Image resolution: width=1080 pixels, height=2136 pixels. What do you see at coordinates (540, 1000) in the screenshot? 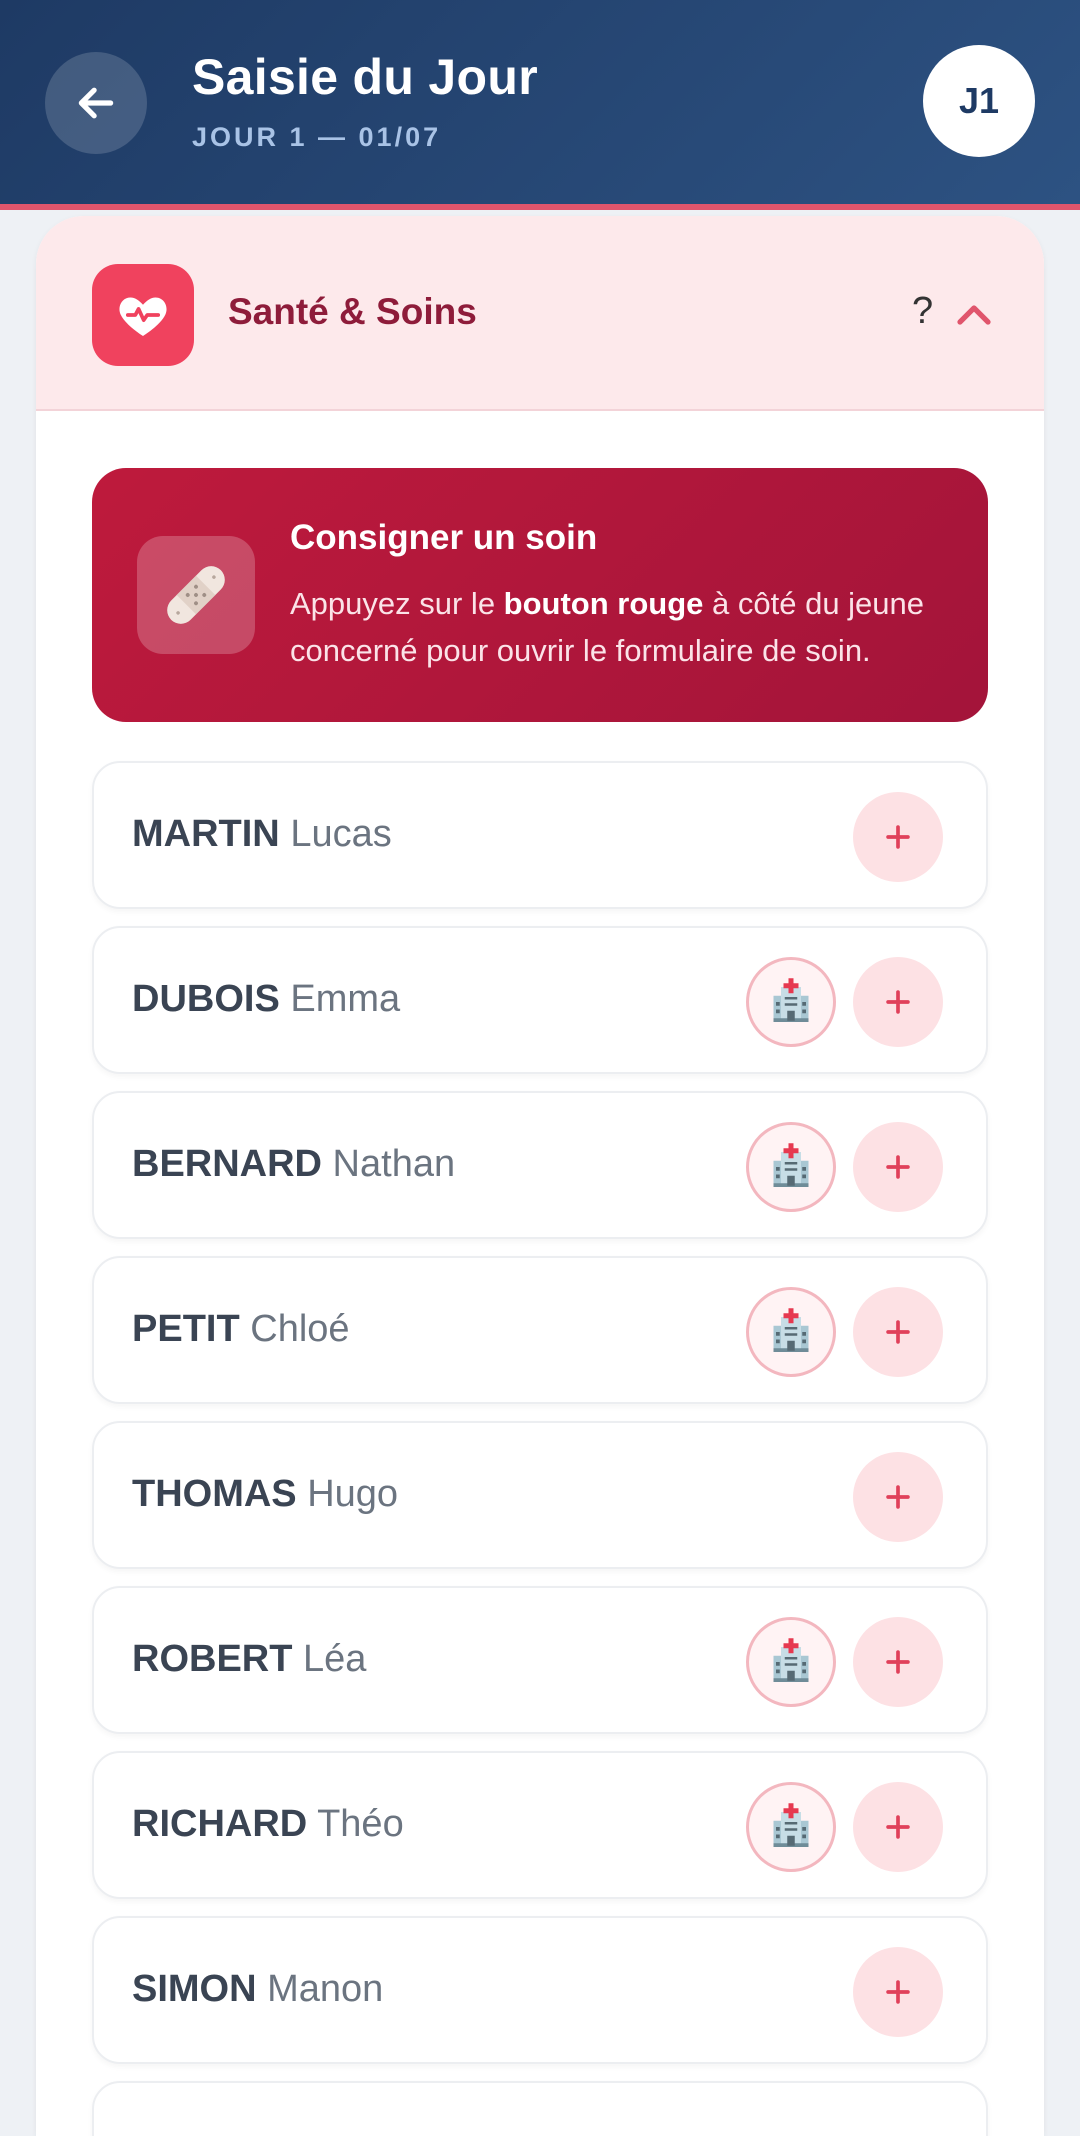
I see `list-item: DUBOIS Emma` at bounding box center [540, 1000].